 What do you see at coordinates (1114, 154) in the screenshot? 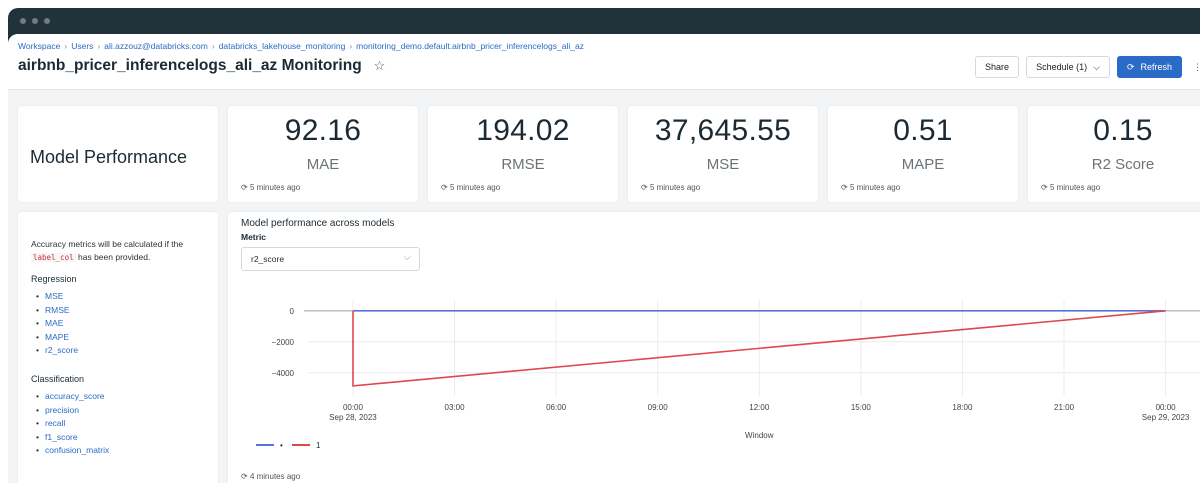
I see `kpi-card-r2: 0.15 R2 Score ⟳ 5 minutes ago` at bounding box center [1114, 154].